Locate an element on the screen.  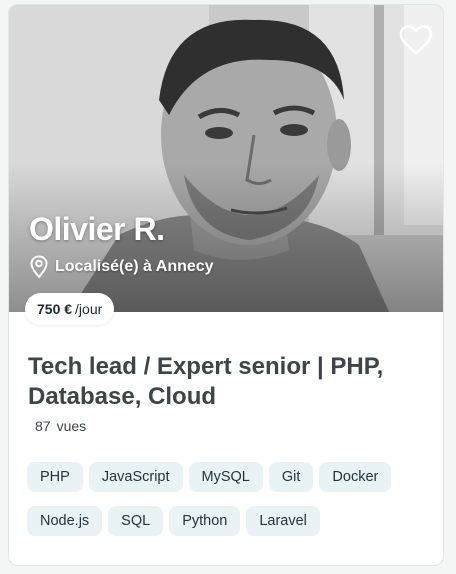
rate-amount: 750 € is located at coordinates (55, 309).